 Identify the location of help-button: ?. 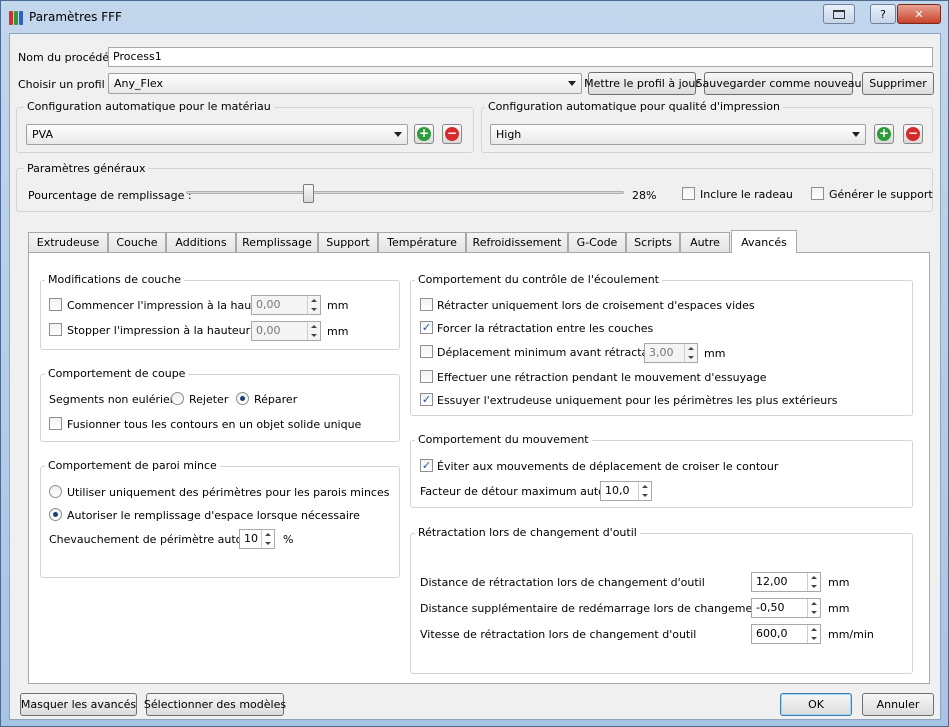
(883, 14).